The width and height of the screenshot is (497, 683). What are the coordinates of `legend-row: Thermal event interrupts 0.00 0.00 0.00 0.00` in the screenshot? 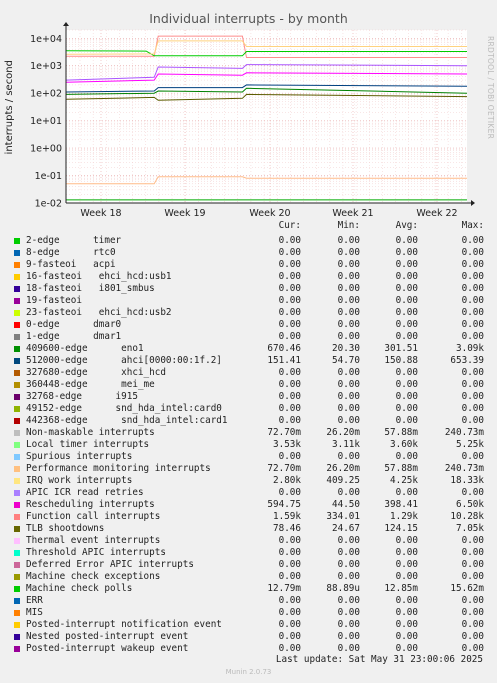 It's located at (248, 541).